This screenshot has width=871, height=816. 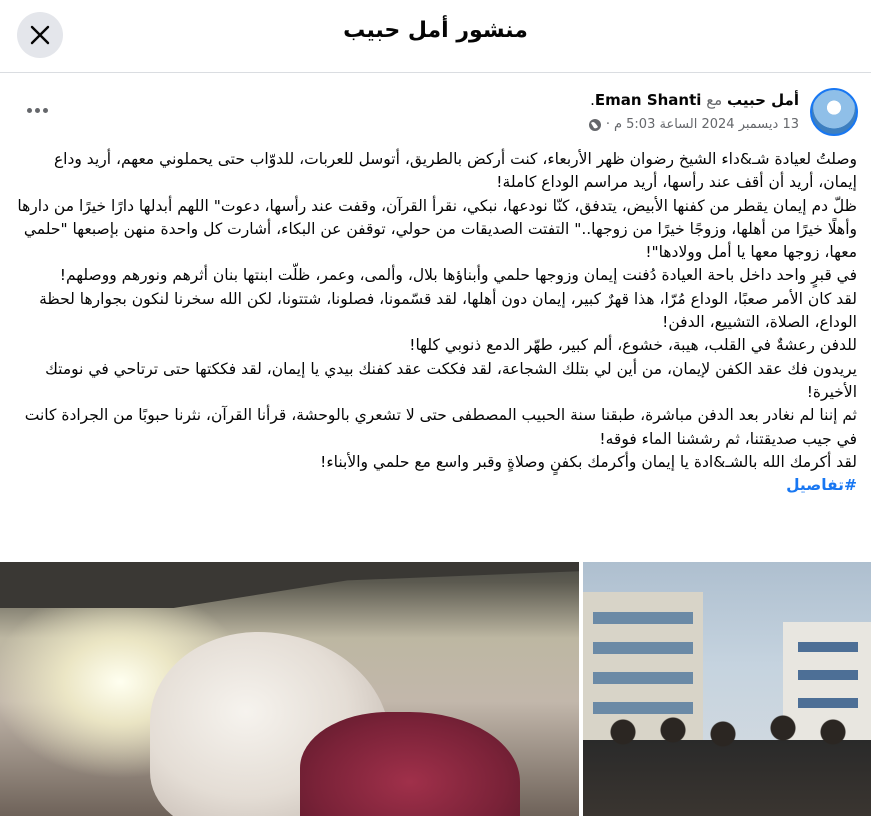 I want to click on more-options-button, so click(x=37, y=110).